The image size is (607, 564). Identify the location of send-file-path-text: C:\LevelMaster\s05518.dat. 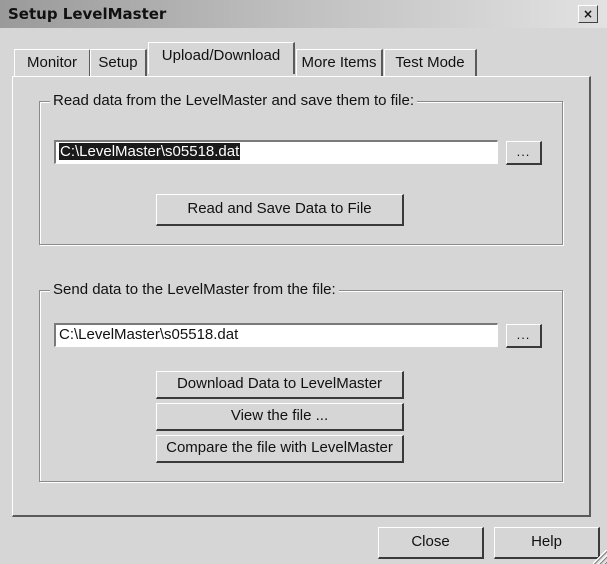
(149, 334).